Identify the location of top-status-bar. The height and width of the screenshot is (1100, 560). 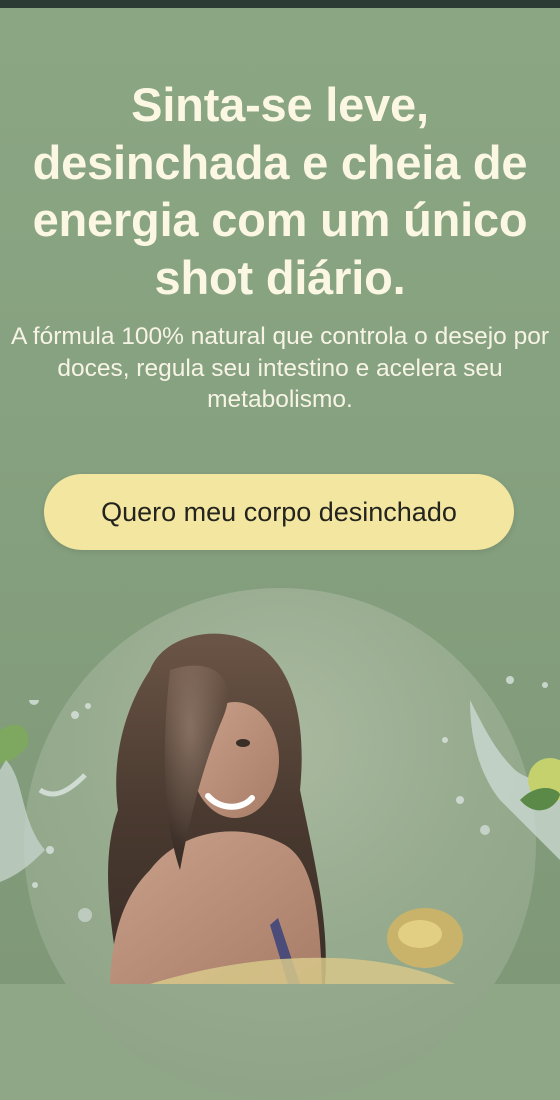
(280, 4).